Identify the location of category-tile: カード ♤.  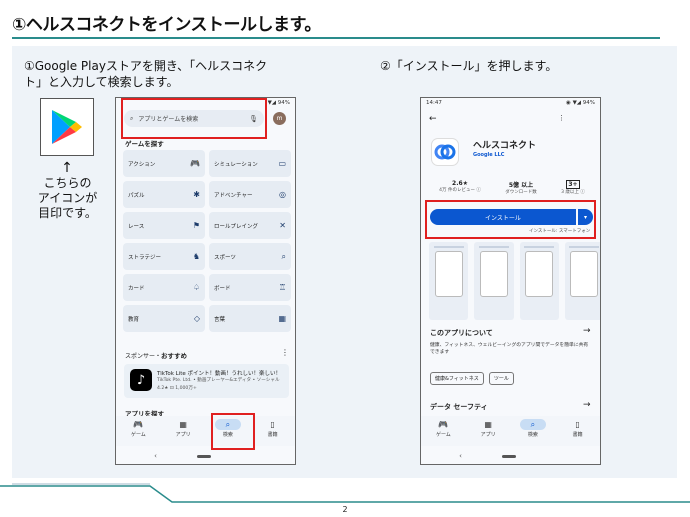
(164, 287).